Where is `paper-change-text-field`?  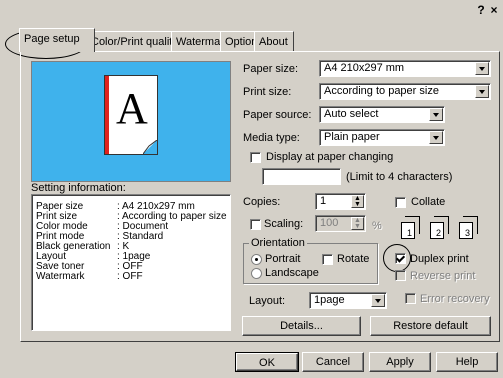
paper-change-text-field is located at coordinates (301, 176).